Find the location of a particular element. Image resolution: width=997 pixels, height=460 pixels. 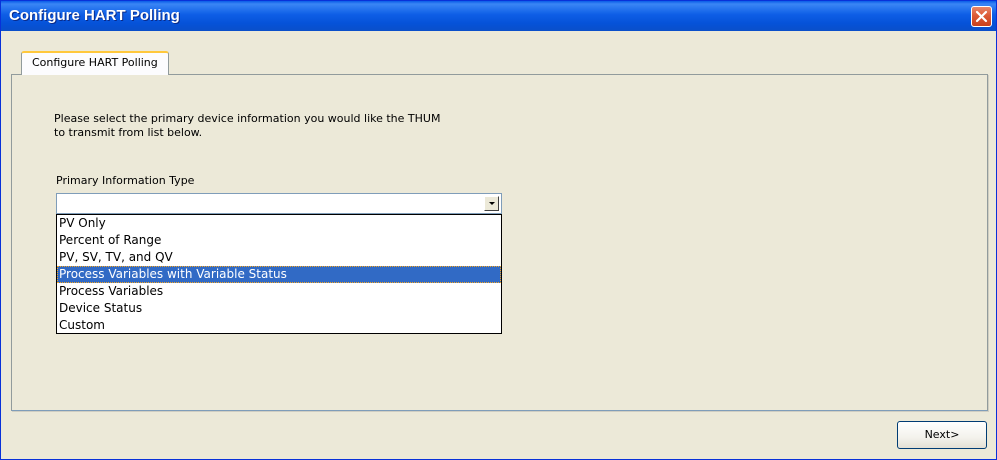

next-button: Next> is located at coordinates (942, 435).